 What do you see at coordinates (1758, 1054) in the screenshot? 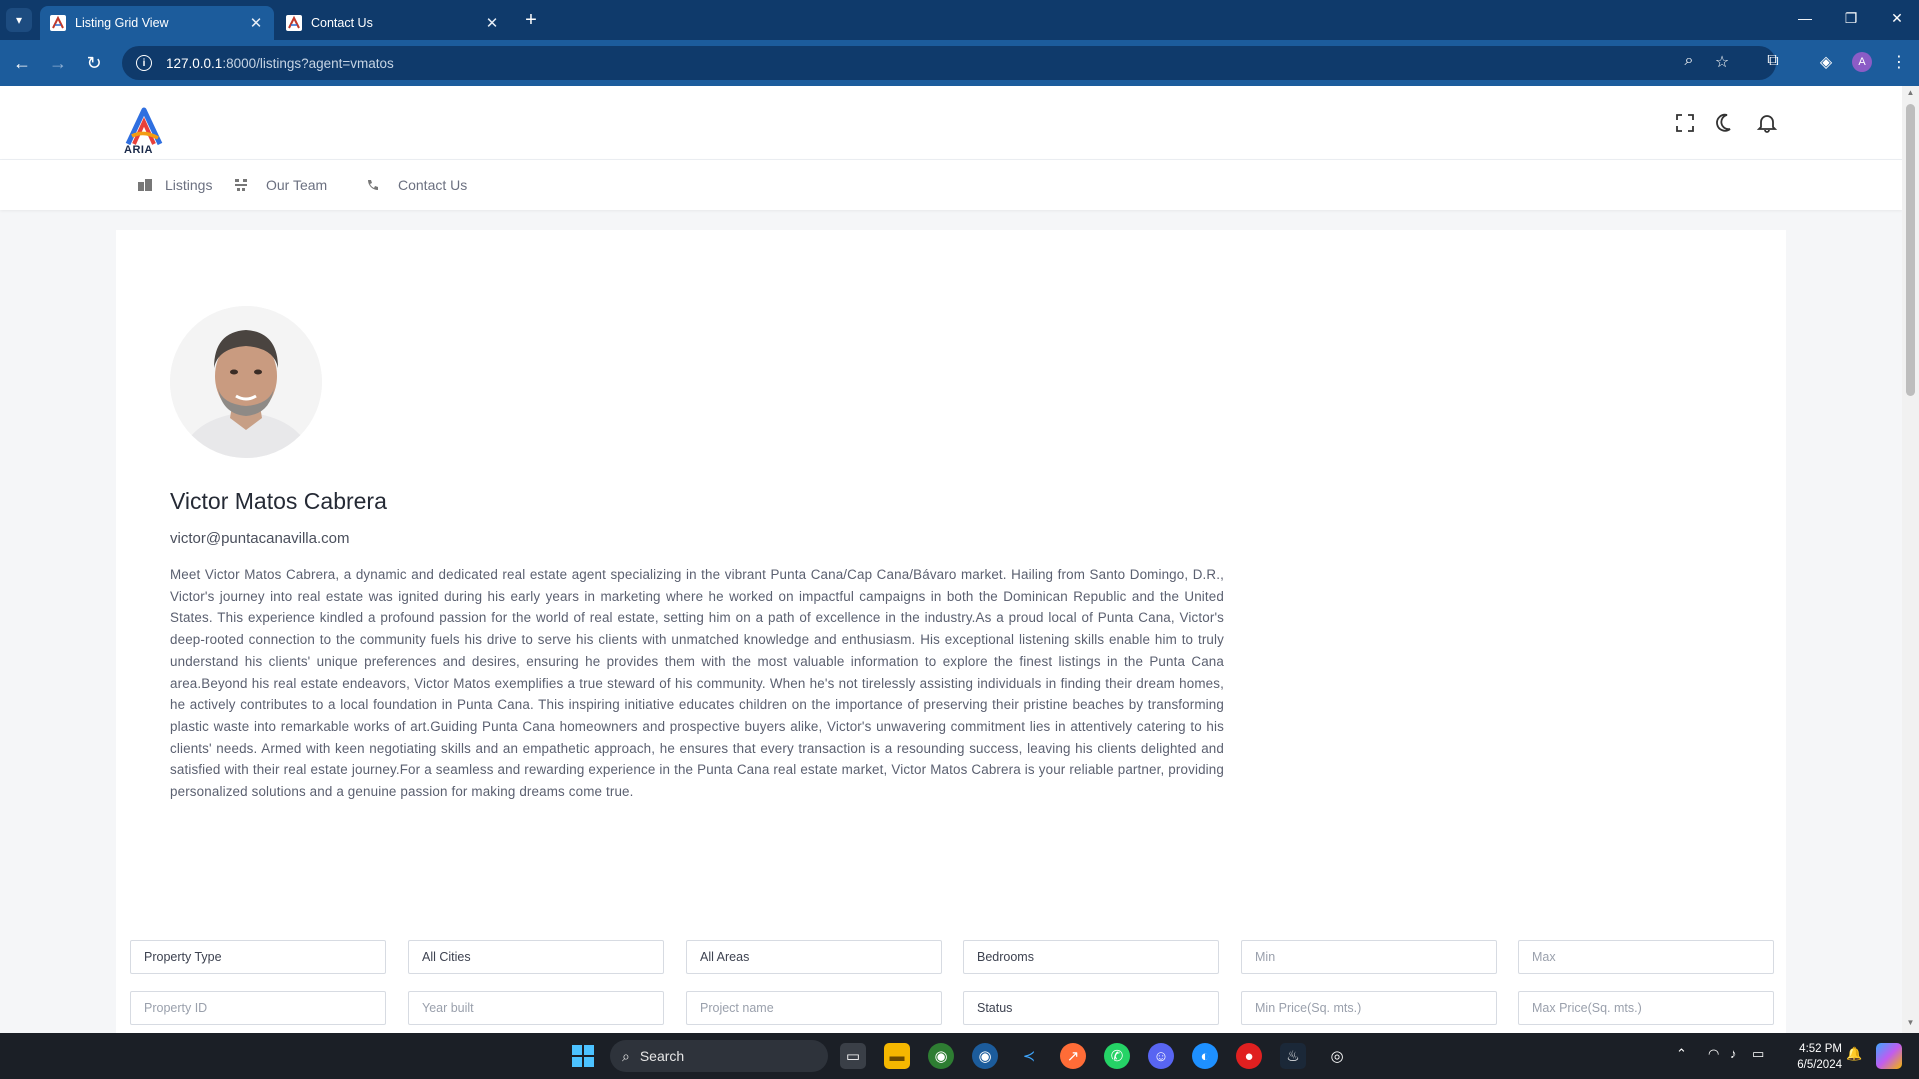
I see `battery-icon: ▭` at bounding box center [1758, 1054].